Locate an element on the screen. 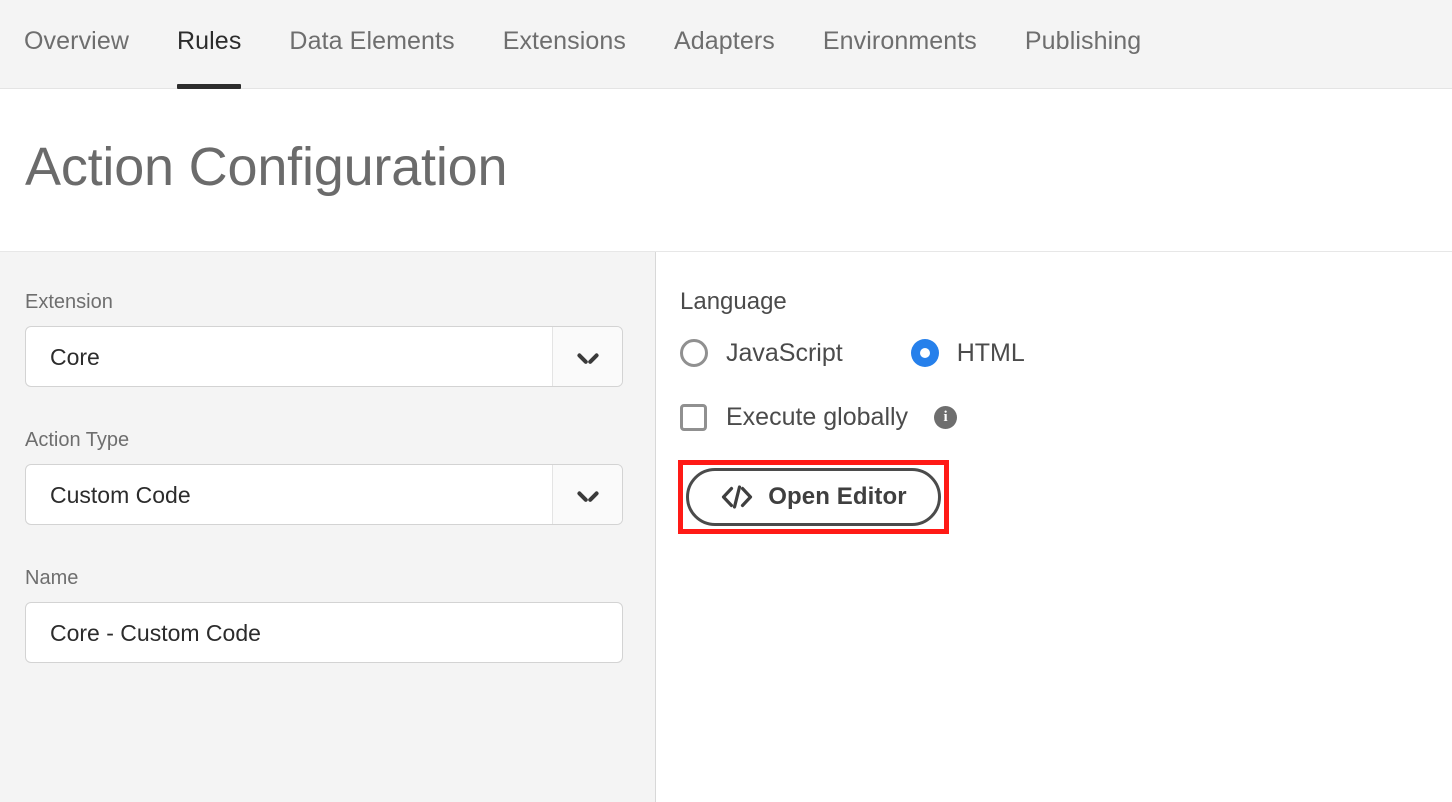 This screenshot has width=1452, height=802. tab-rules-label: Rules is located at coordinates (209, 41).